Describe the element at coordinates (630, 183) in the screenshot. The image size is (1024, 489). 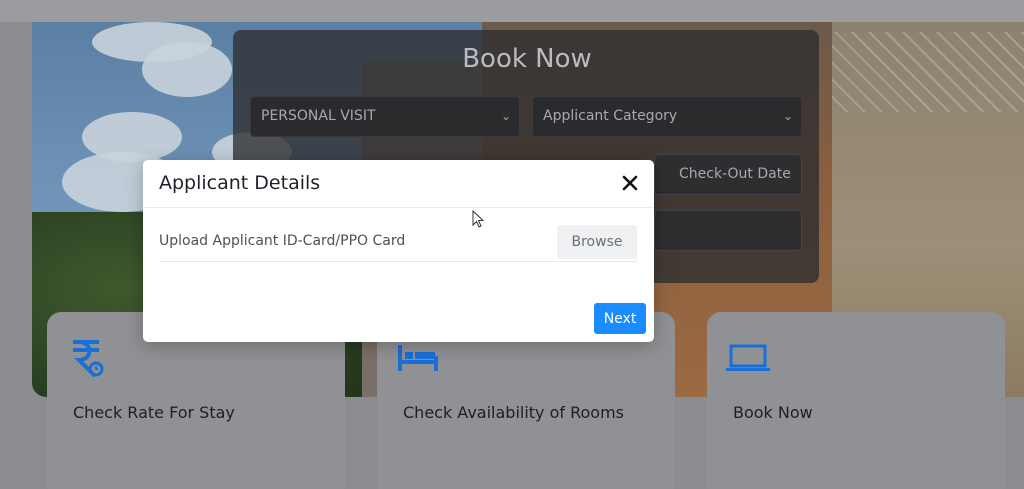
I see `close-icon` at that location.